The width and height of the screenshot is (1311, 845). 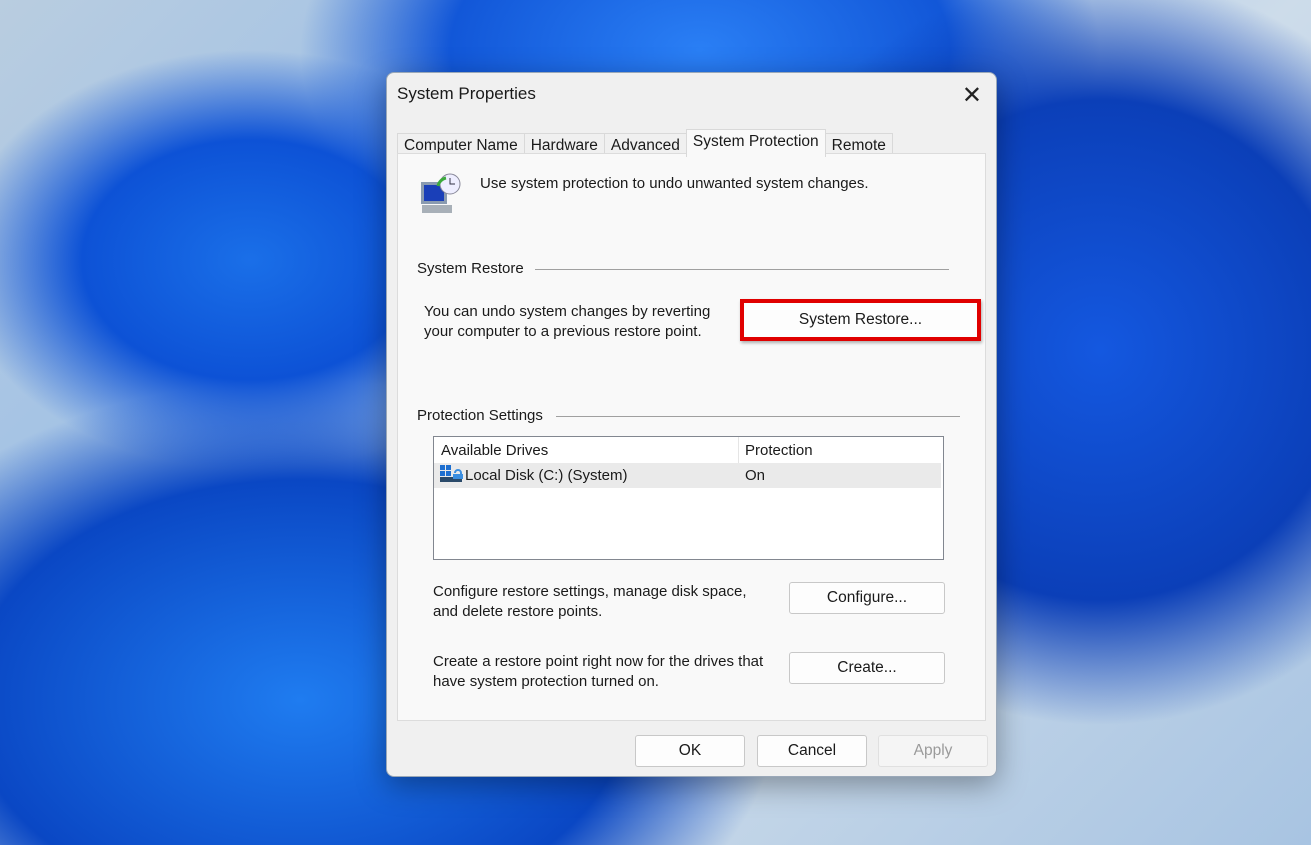 I want to click on close-icon: ✕, so click(x=972, y=95).